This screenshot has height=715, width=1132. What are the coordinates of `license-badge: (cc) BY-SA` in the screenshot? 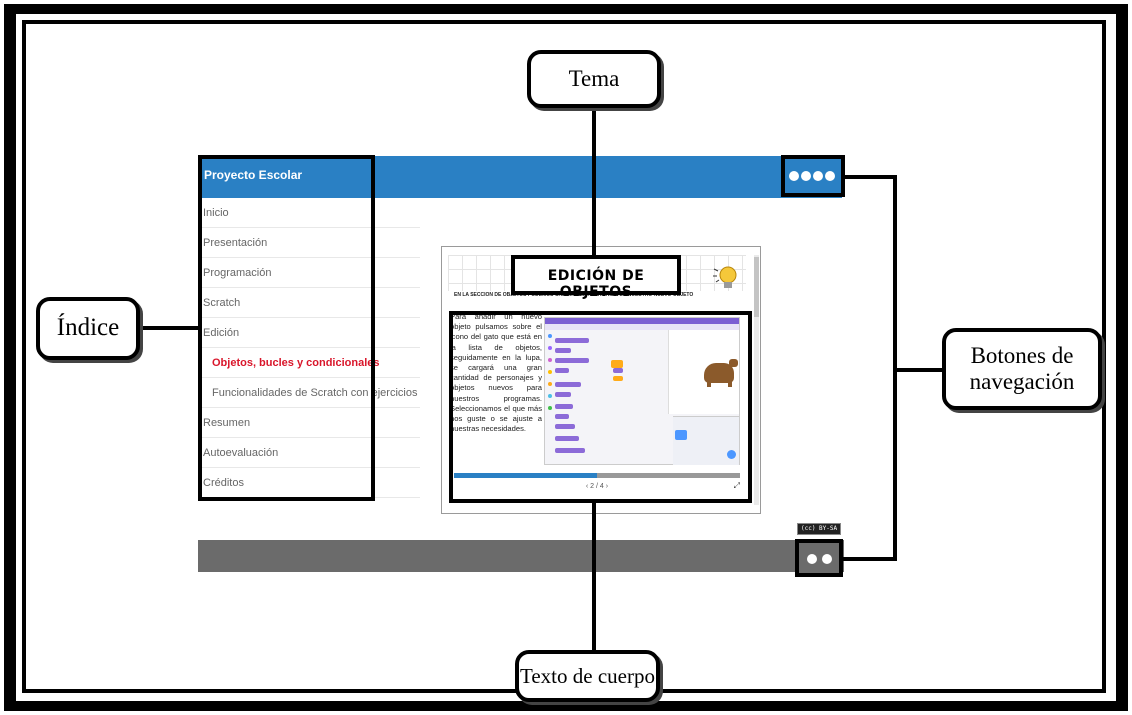 It's located at (819, 529).